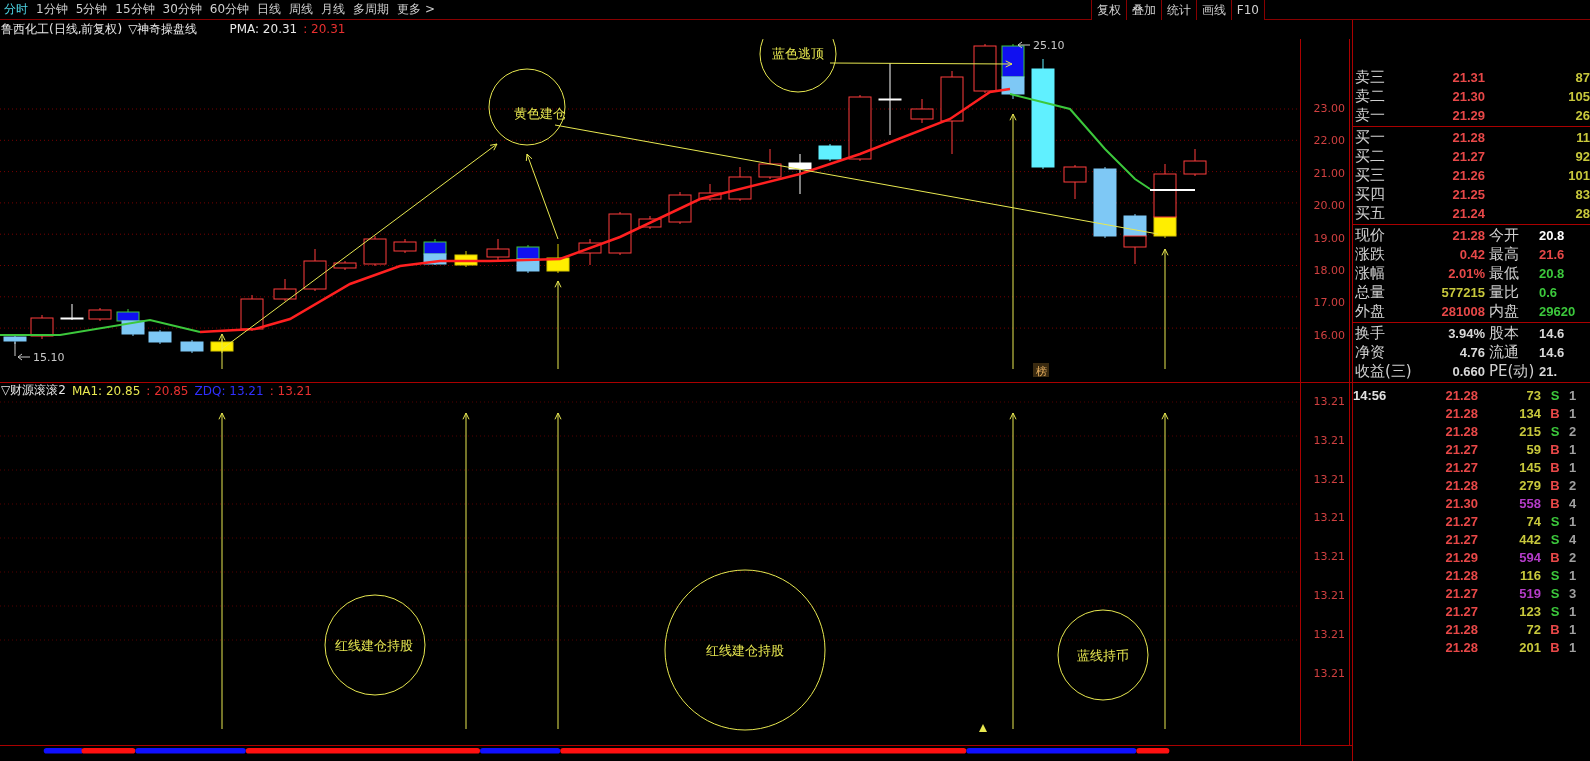  I want to click on period-tab: 更多 >, so click(416, 9).